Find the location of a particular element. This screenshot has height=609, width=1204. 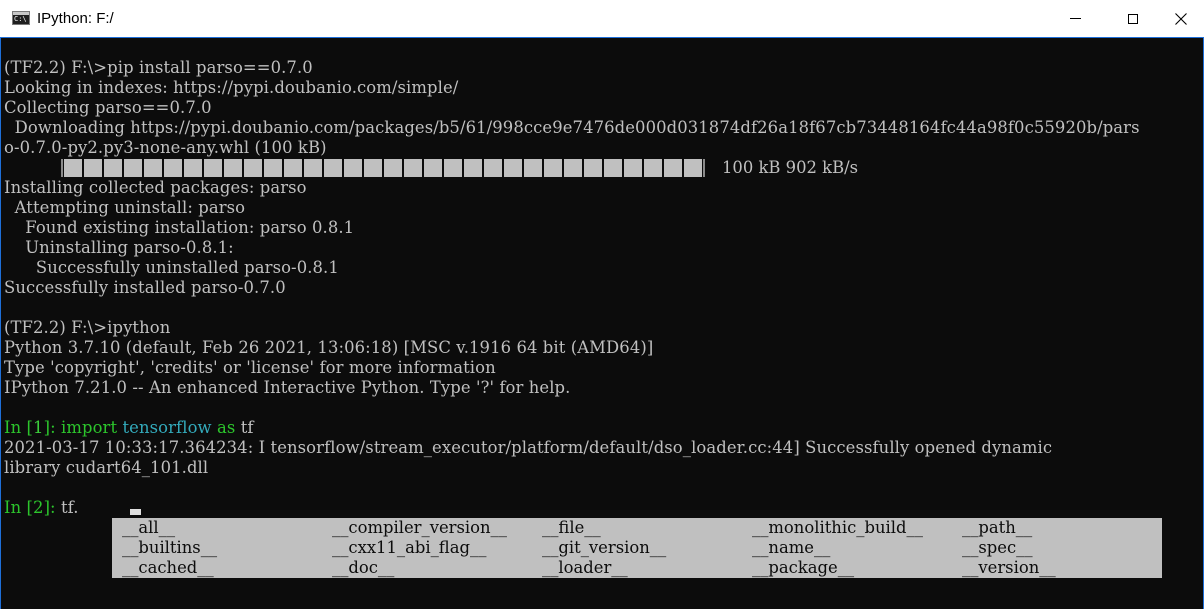

console-line: Uninstalling parso-0.8.1: is located at coordinates (119, 247).